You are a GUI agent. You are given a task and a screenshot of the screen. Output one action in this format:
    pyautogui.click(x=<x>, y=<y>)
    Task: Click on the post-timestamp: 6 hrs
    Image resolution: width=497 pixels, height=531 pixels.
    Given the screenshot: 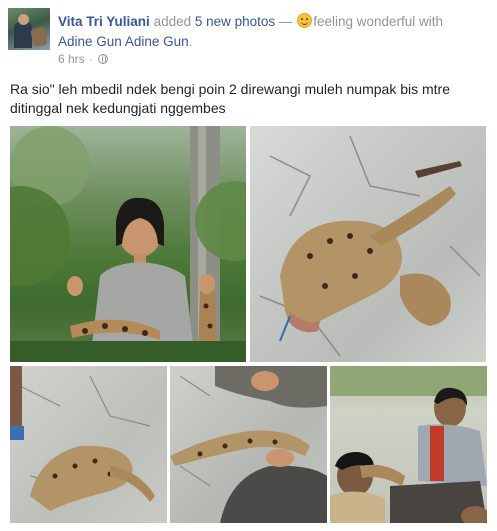 What is the action you would take?
    pyautogui.click(x=71, y=59)
    